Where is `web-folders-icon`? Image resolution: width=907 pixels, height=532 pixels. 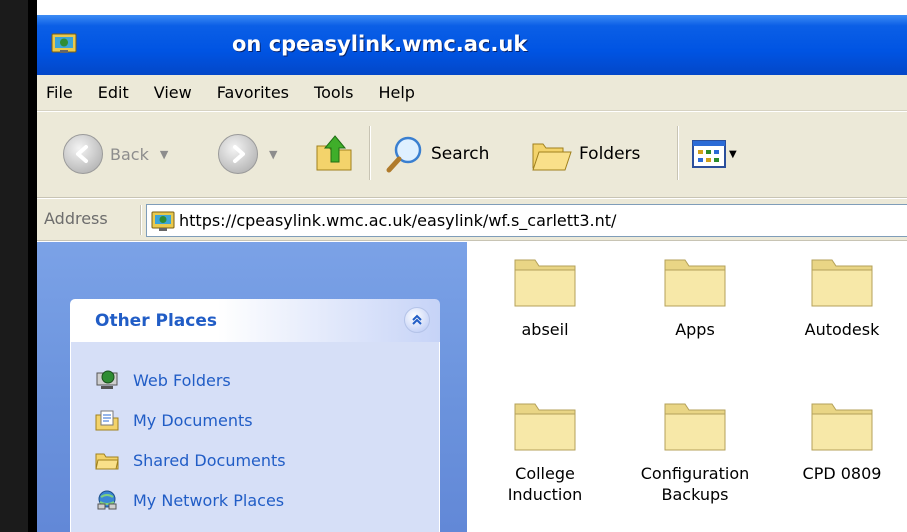 web-folders-icon is located at coordinates (107, 379).